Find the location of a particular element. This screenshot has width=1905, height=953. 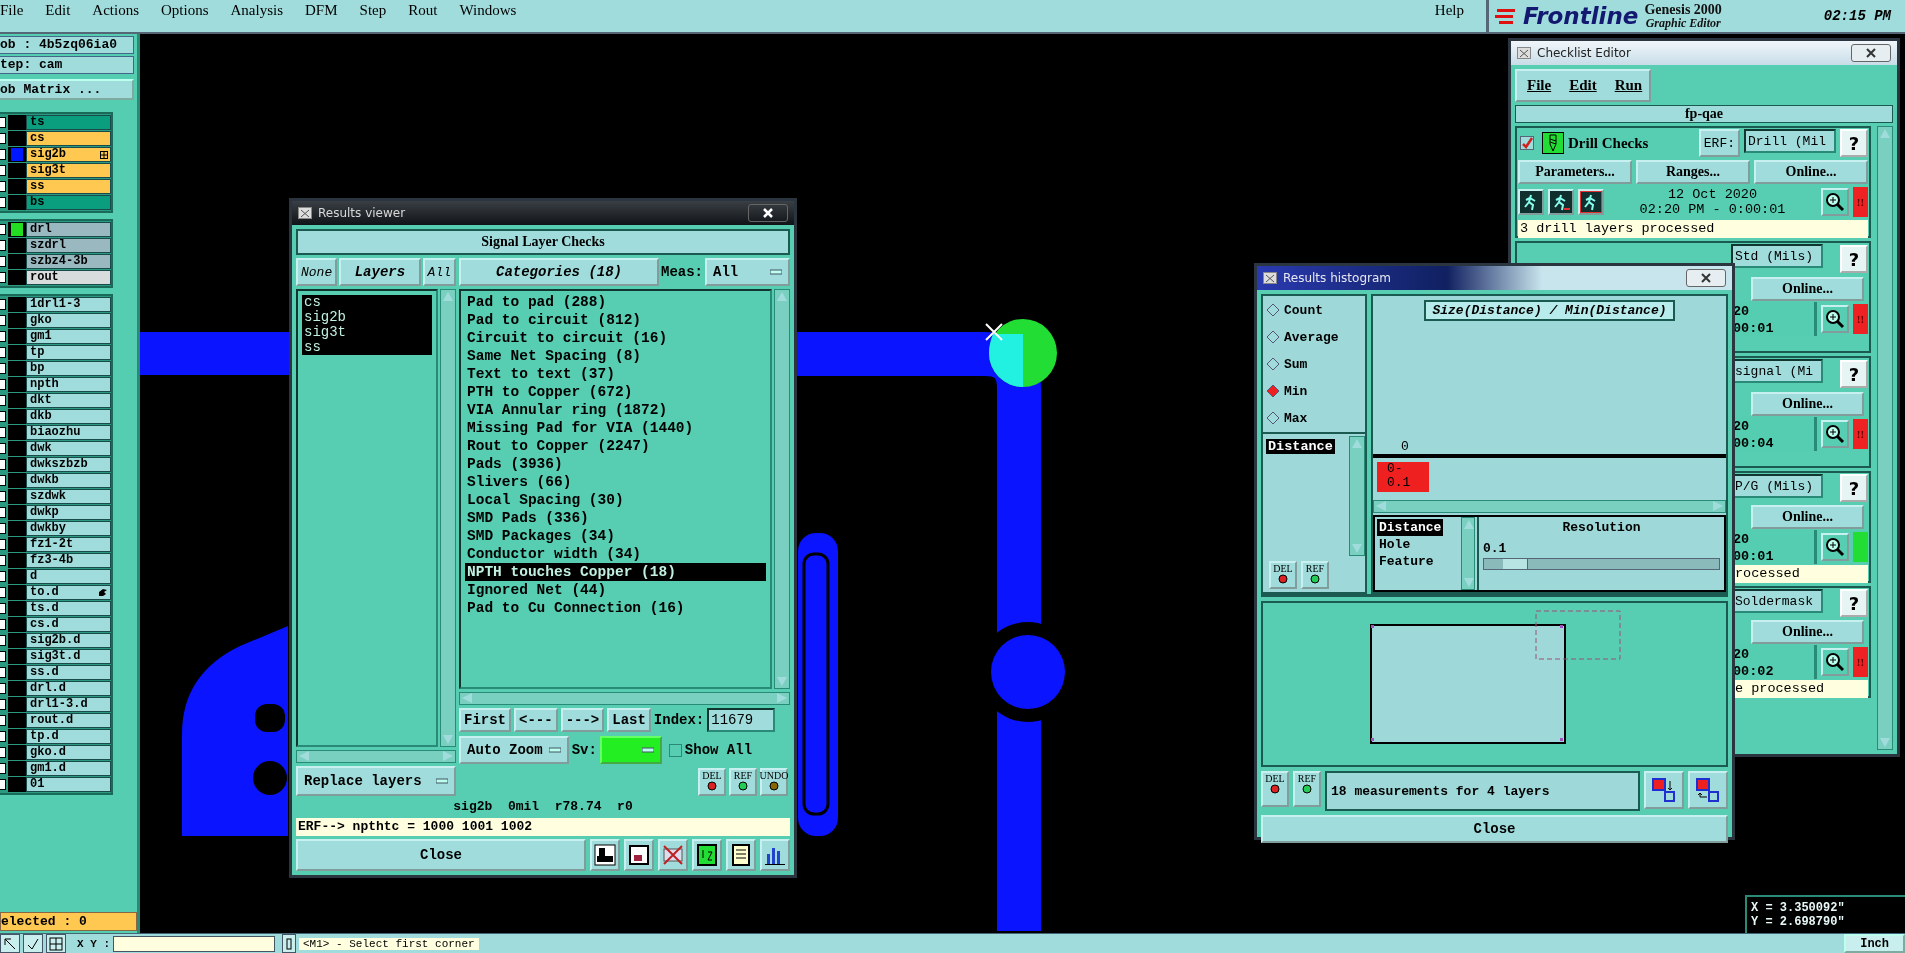

menu-item: File is located at coordinates (1539, 85).